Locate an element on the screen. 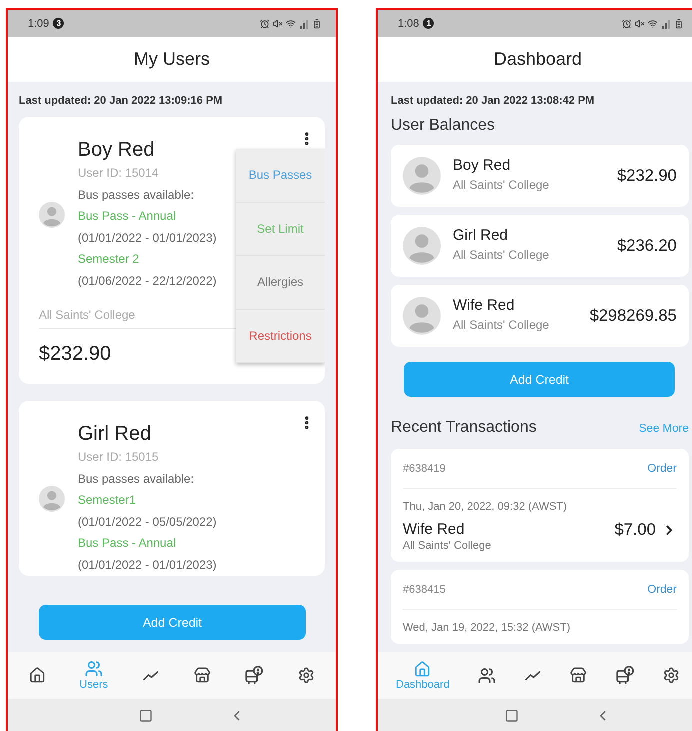  pass-dates: (01/01/2022 - 05/05/2022) is located at coordinates (147, 522).